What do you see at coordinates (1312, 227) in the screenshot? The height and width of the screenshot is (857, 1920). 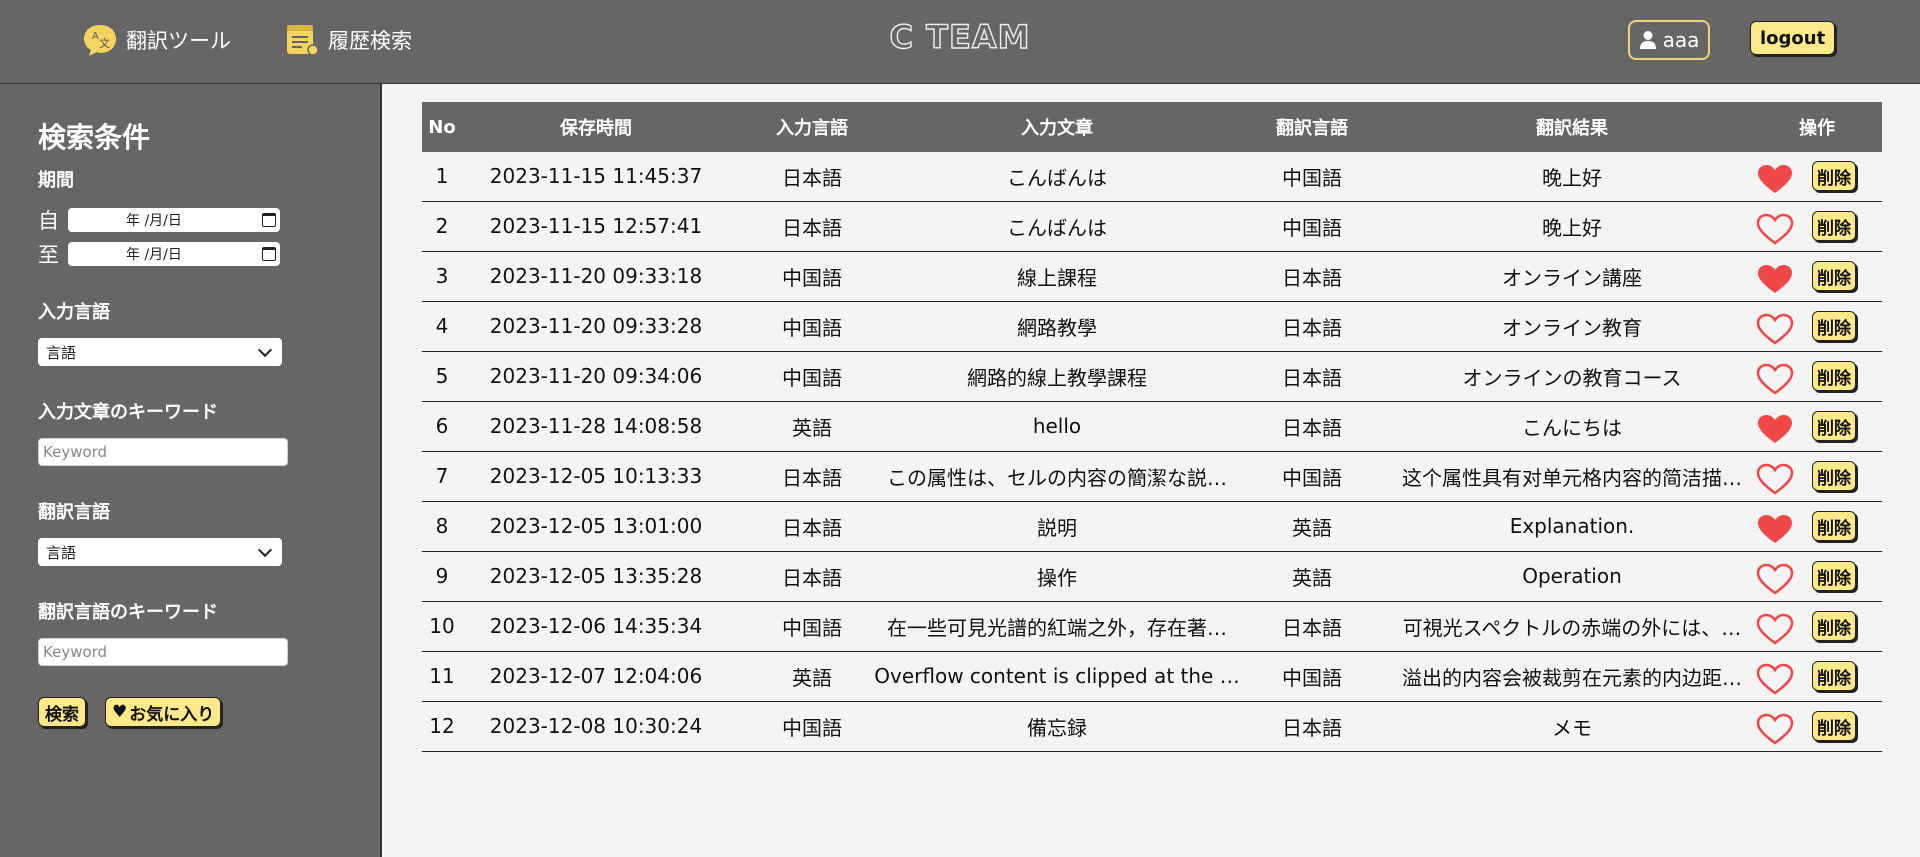 I see `cell-output-lang-text: 中国語` at bounding box center [1312, 227].